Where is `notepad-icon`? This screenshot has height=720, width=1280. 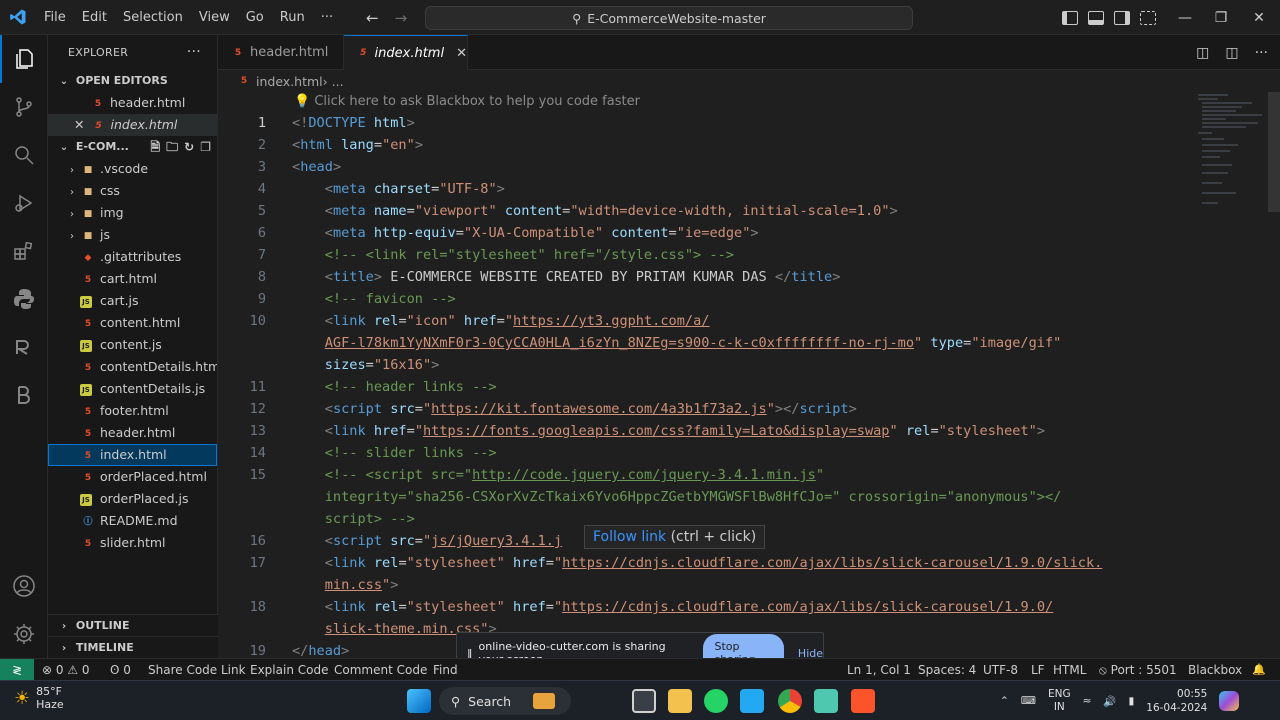
notepad-icon is located at coordinates (826, 701).